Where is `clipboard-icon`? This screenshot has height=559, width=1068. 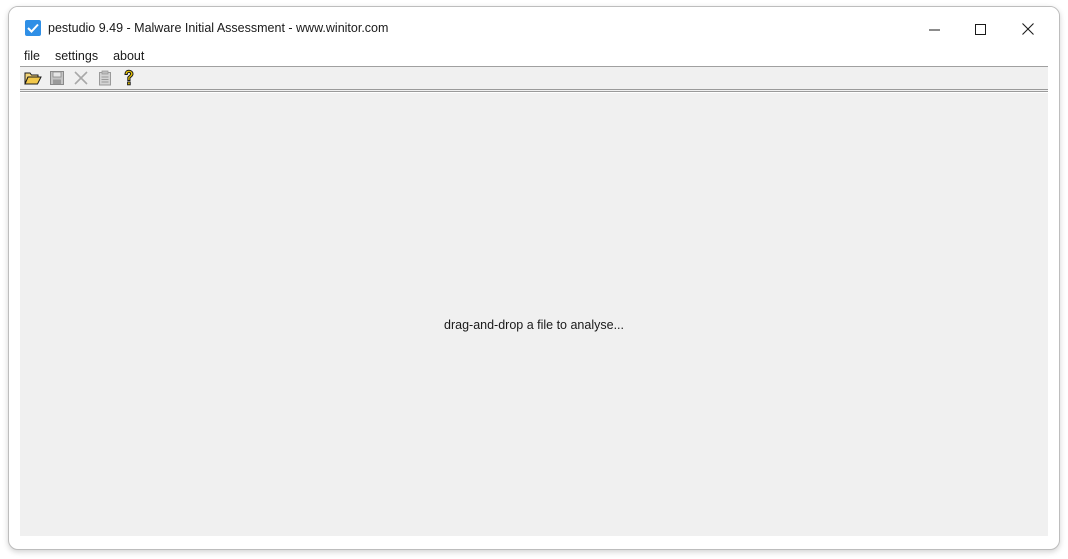
clipboard-icon is located at coordinates (105, 78).